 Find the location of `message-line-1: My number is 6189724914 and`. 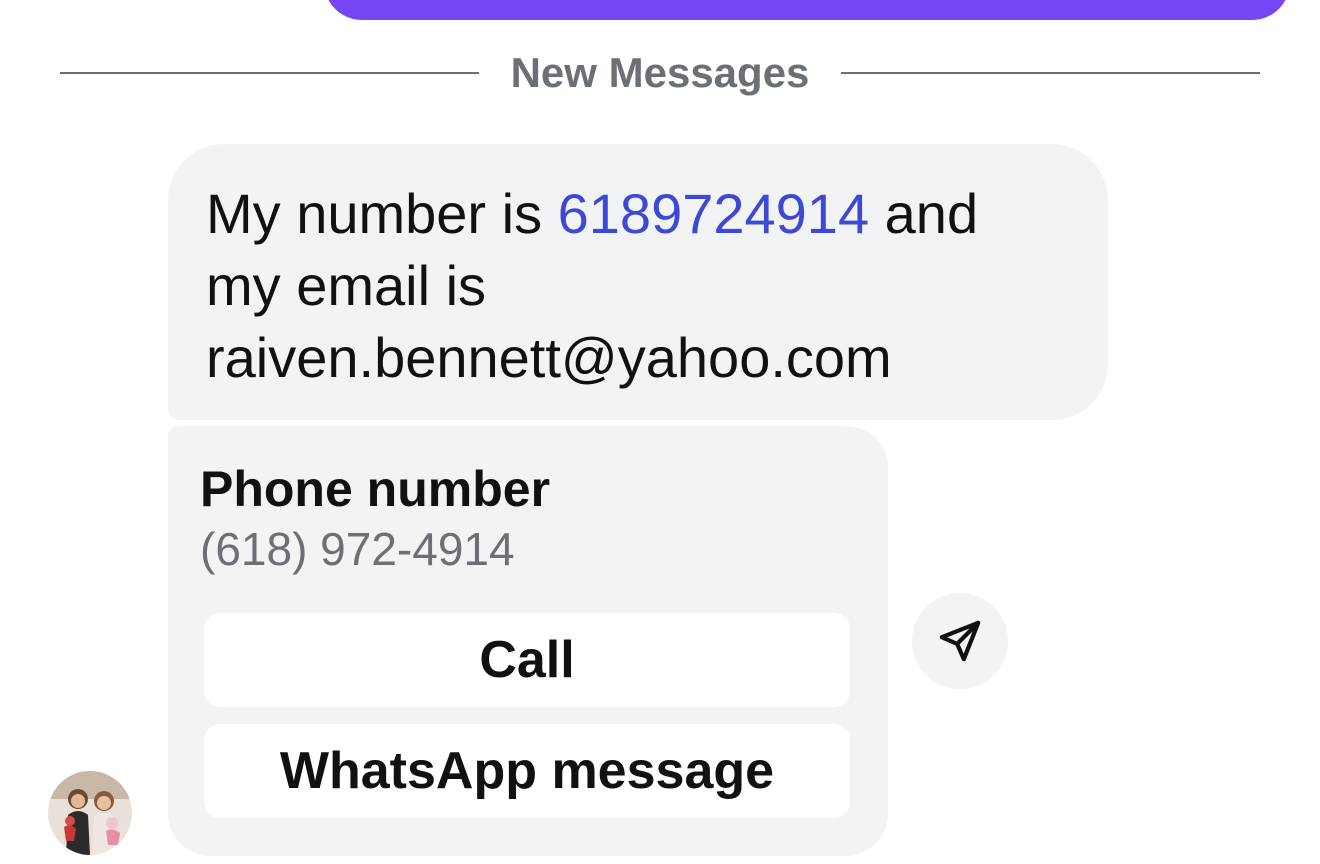

message-line-1: My number is 6189724914 and is located at coordinates (638, 214).